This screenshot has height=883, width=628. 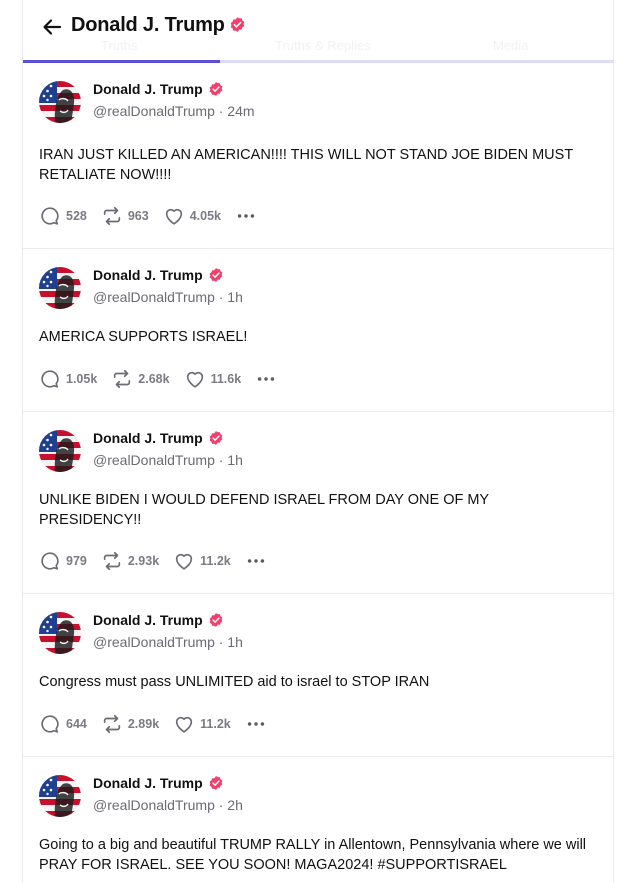 I want to click on profile-tabs: Truths Truths & Replies Media, so click(x=318, y=47).